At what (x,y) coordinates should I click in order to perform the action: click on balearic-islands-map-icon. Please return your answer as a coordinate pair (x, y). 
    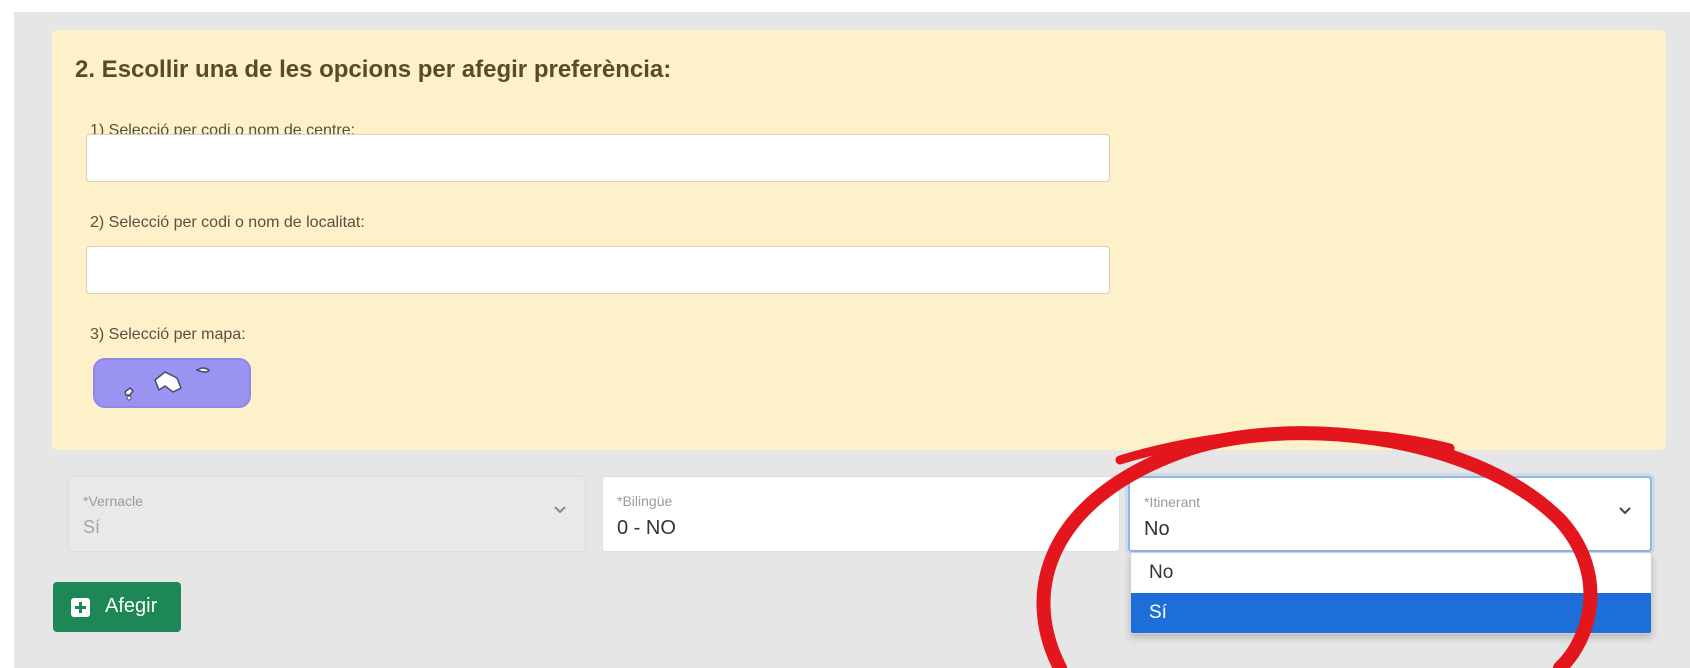
    Looking at the image, I should click on (167, 384).